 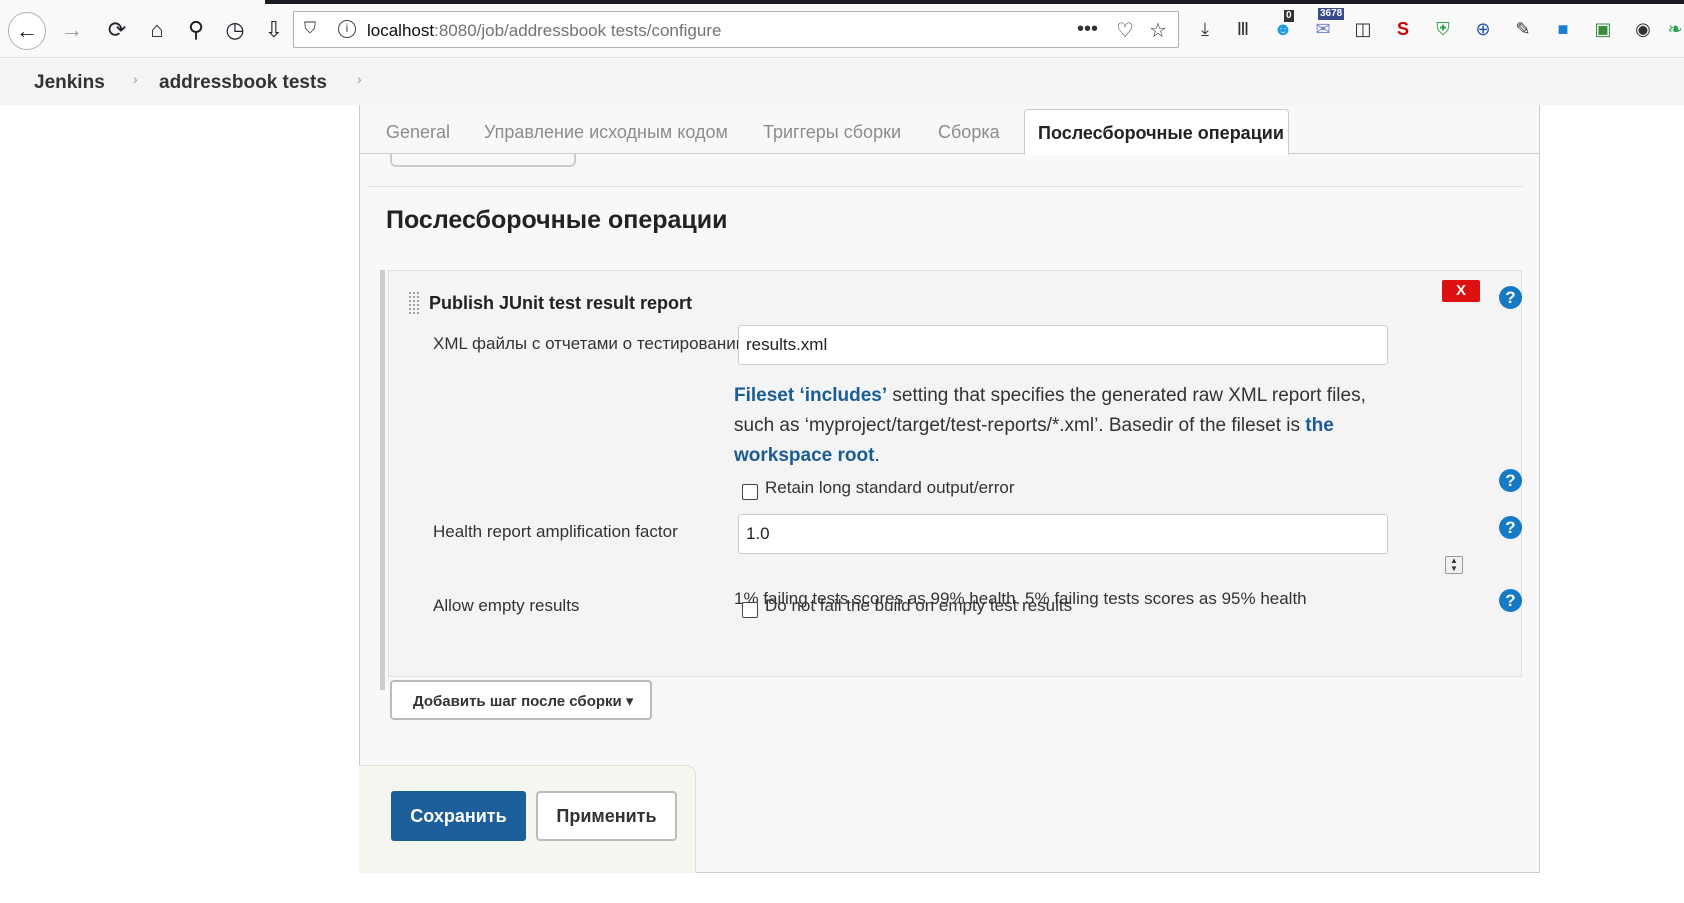 What do you see at coordinates (877, 455) in the screenshot?
I see `description-end: .` at bounding box center [877, 455].